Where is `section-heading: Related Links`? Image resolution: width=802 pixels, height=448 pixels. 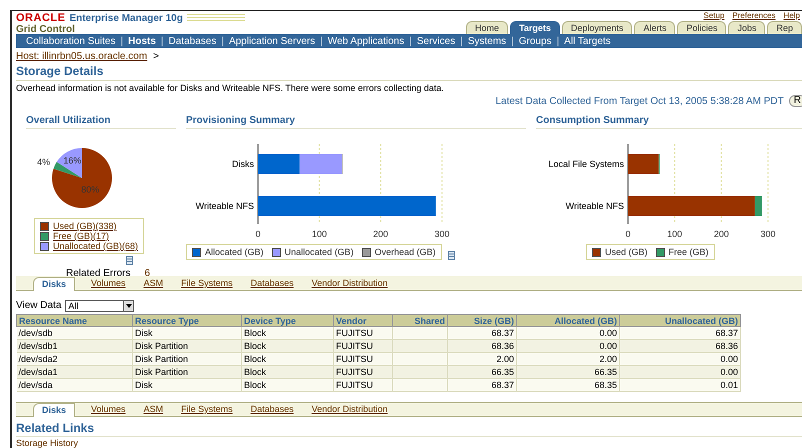
section-heading: Related Links is located at coordinates (409, 429).